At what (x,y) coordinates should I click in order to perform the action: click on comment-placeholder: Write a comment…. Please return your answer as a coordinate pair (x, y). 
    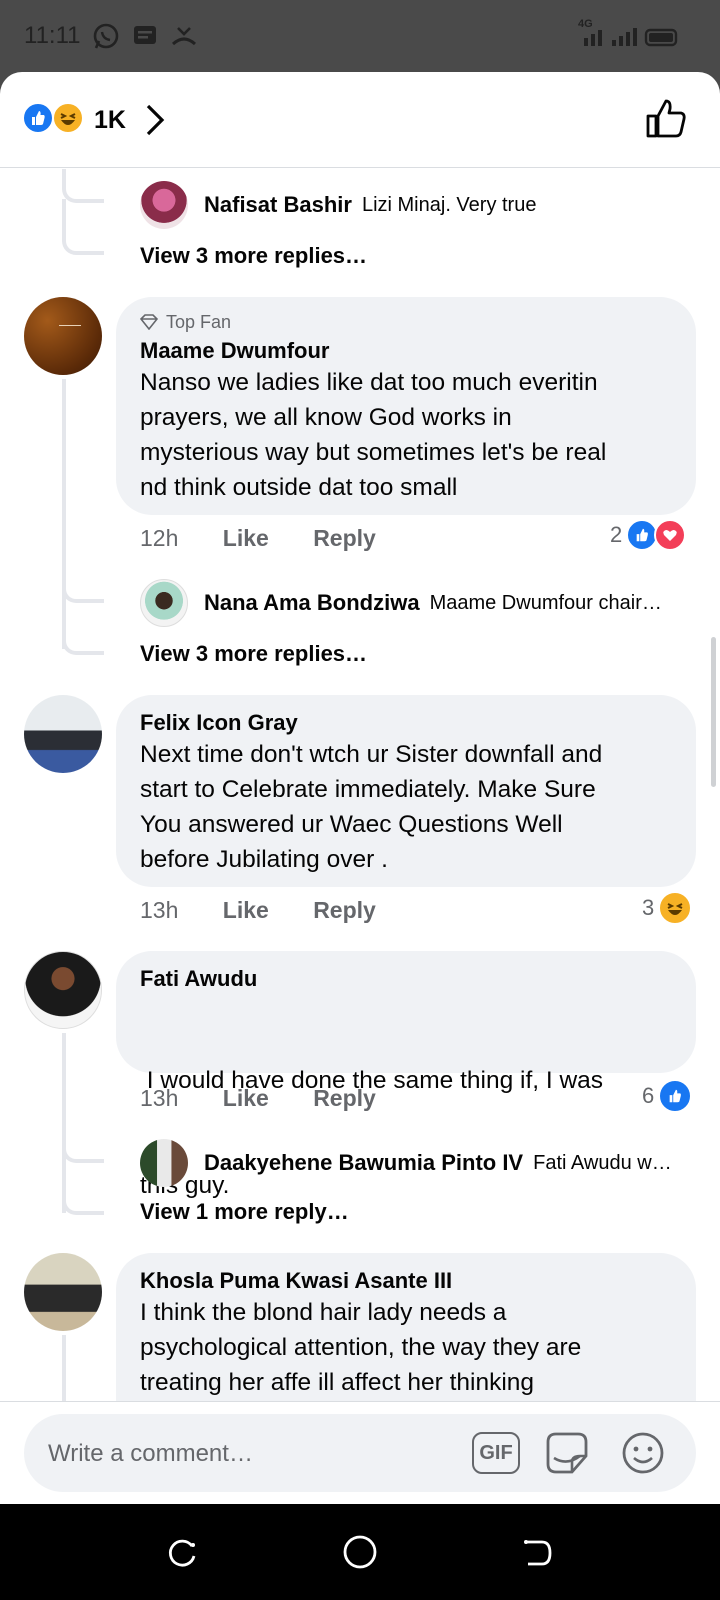
    Looking at the image, I should click on (150, 1453).